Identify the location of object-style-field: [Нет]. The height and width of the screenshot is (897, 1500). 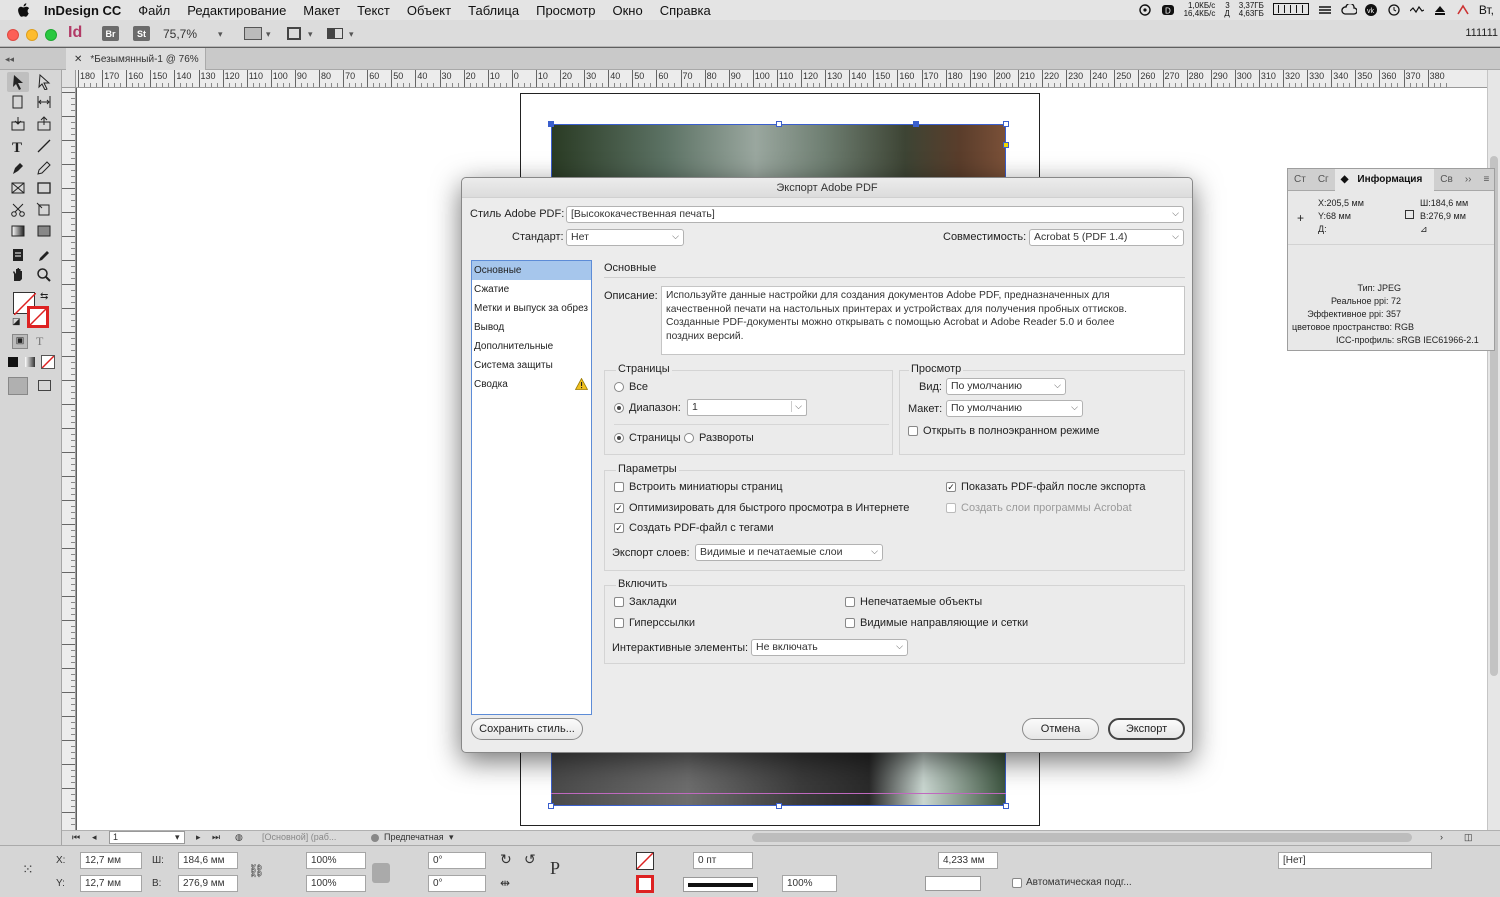
(1355, 860).